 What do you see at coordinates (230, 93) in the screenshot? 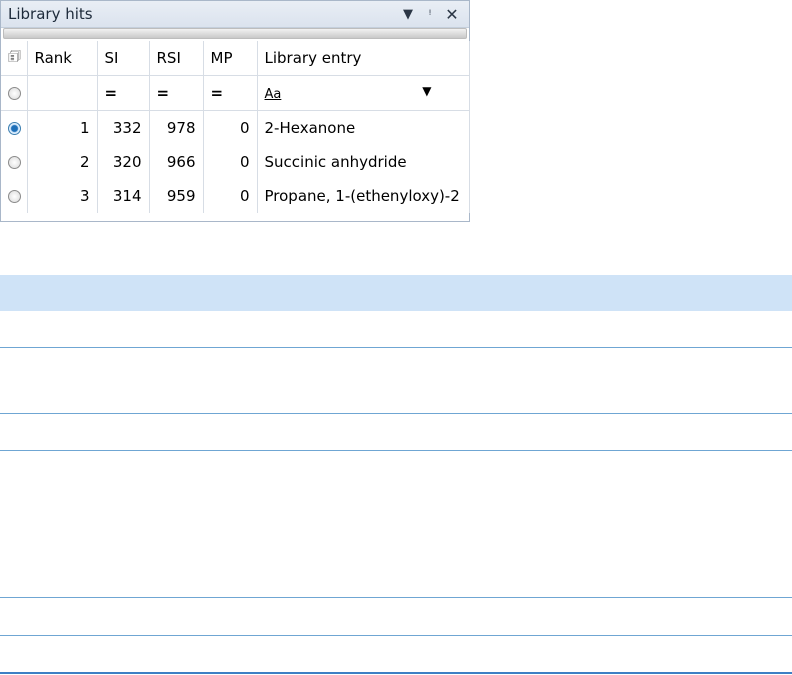
I see `filter-mp: =` at bounding box center [230, 93].